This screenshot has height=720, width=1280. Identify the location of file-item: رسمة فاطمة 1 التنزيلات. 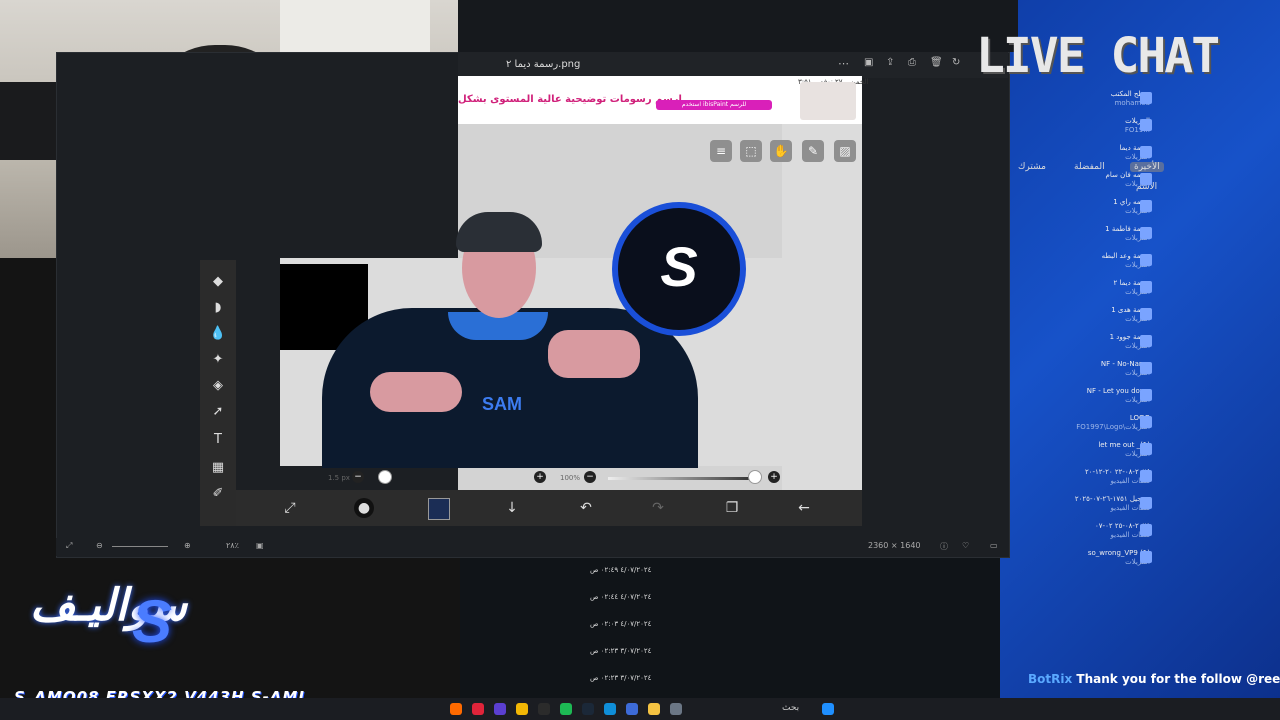
(1070, 234).